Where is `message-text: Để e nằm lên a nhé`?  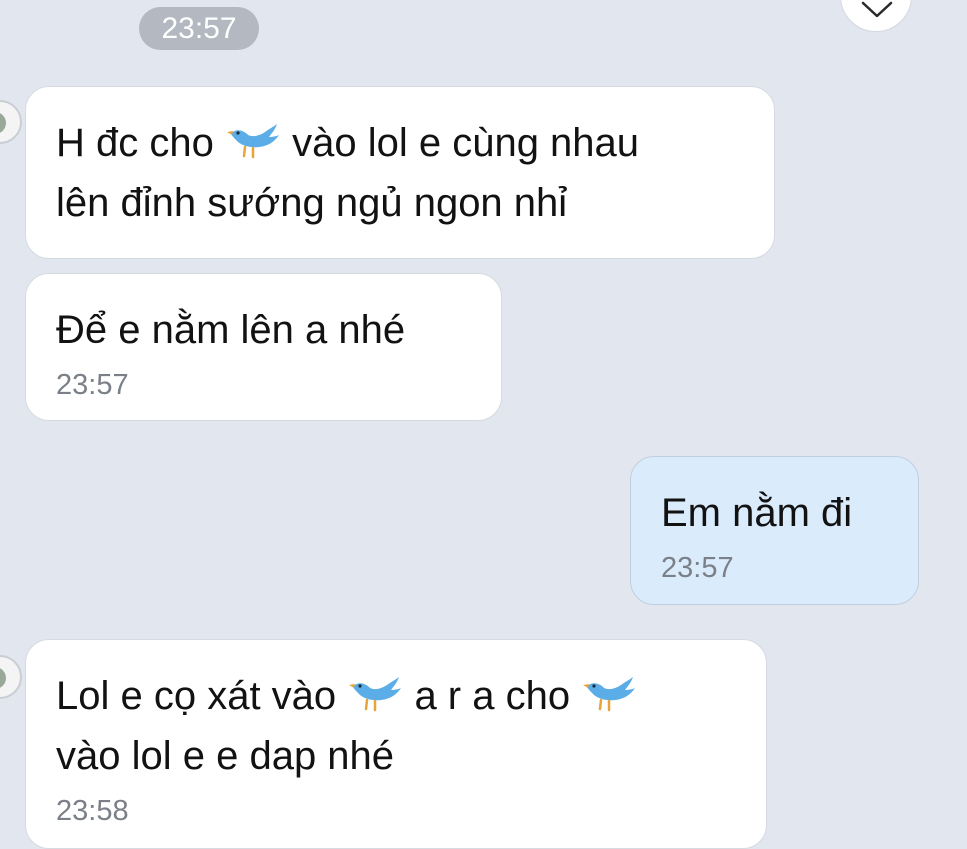
message-text: Để e nằm lên a nhé is located at coordinates (231, 330).